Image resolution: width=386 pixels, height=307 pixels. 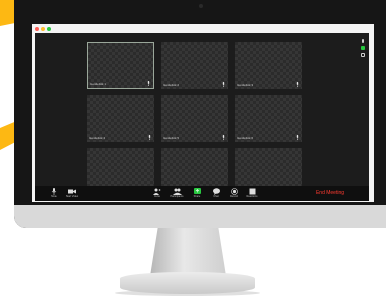 I want to click on participant-tile: Gentlefolk 1, so click(x=120, y=65).